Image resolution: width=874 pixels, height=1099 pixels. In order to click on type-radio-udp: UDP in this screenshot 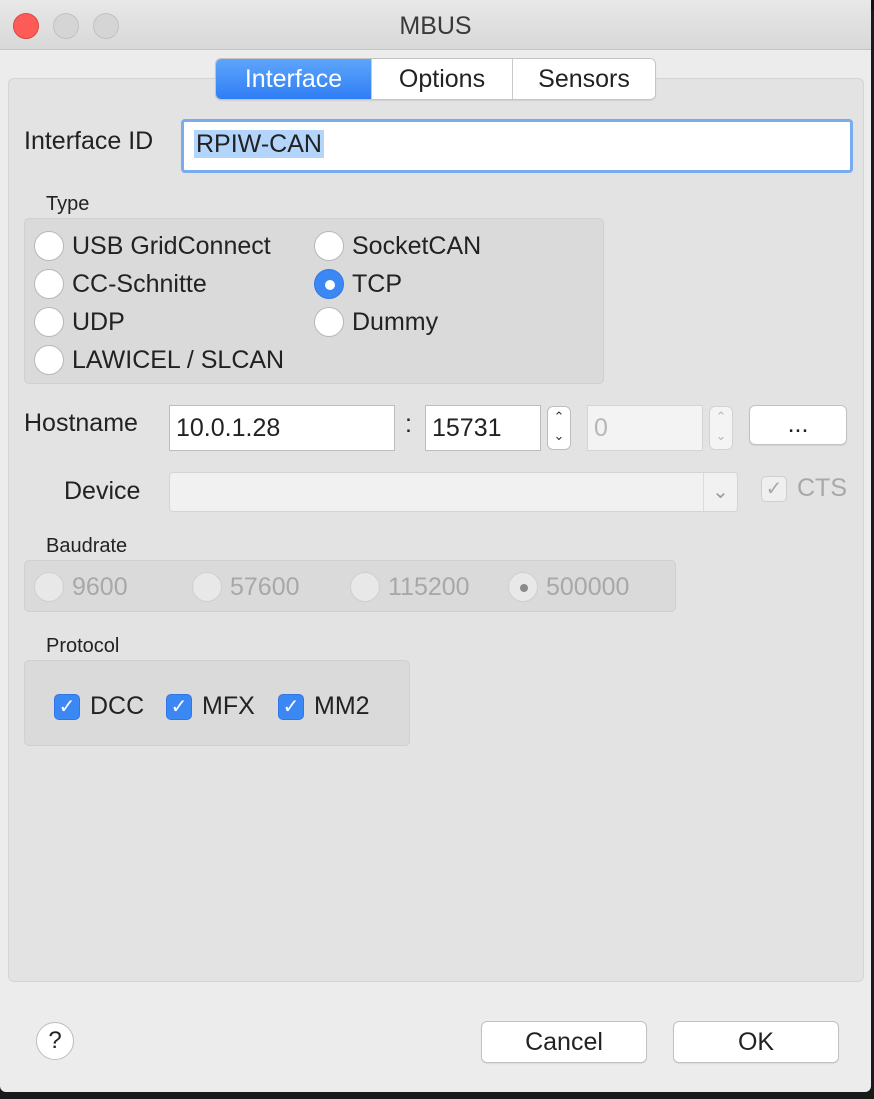, I will do `click(79, 322)`.